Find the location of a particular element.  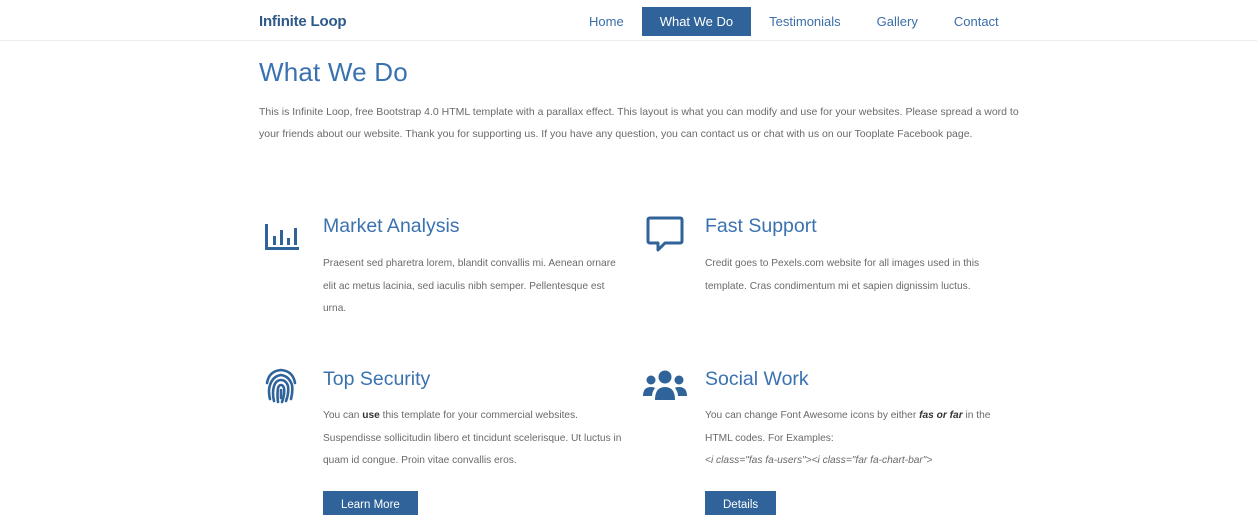

learn-more-button: Learn More is located at coordinates (370, 503).